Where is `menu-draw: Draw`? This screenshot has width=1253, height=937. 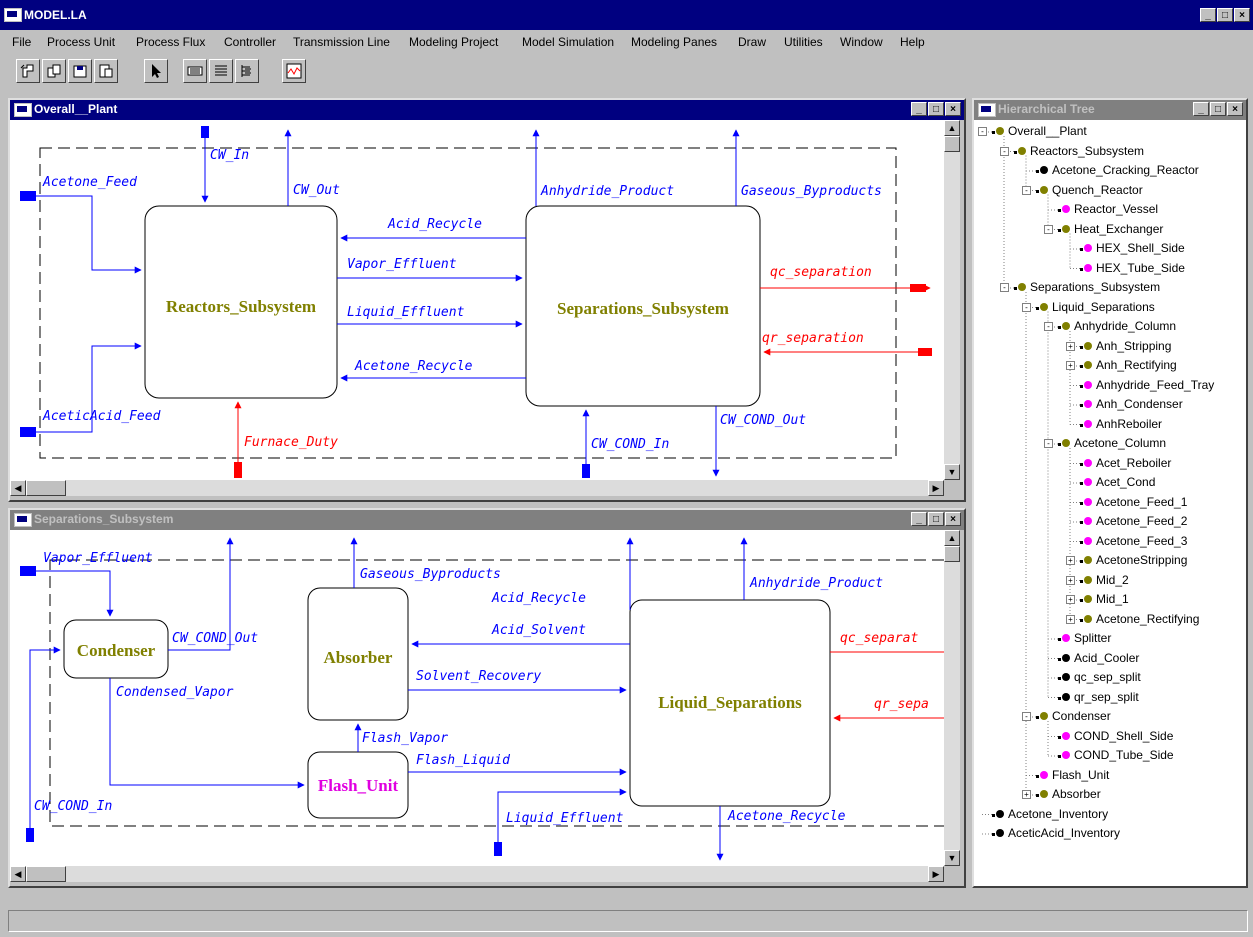
menu-draw: Draw is located at coordinates (752, 42).